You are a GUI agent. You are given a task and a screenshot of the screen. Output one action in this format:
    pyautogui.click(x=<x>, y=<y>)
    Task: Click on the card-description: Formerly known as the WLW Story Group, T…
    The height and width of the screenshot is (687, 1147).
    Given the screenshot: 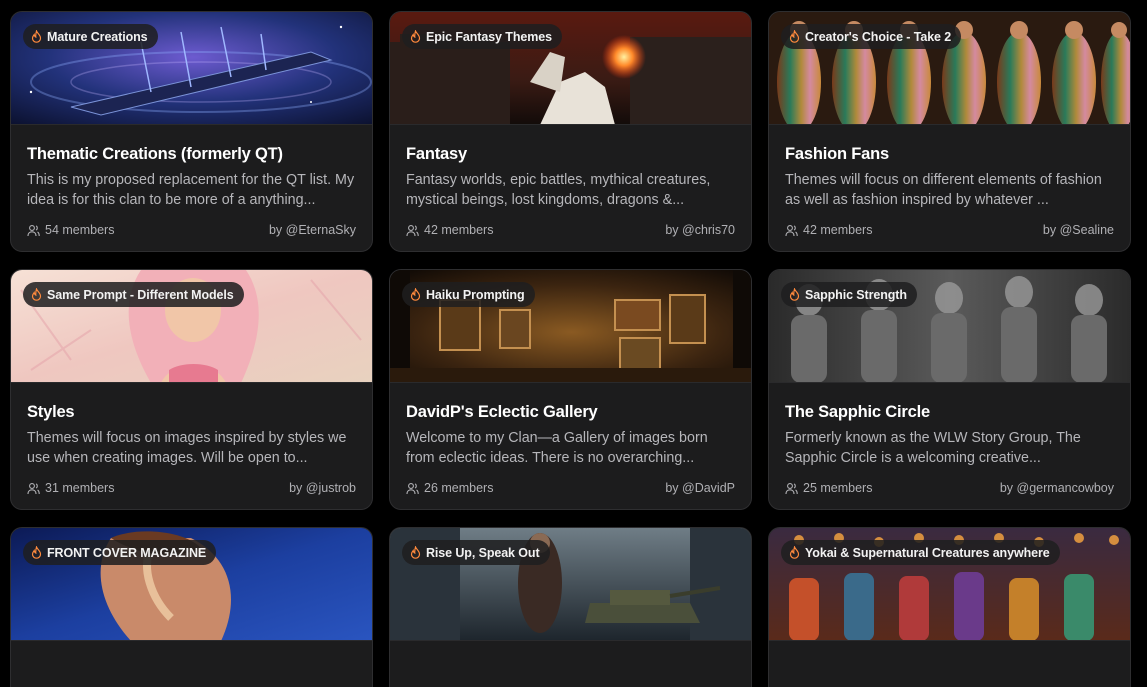 What is the action you would take?
    pyautogui.click(x=933, y=448)
    